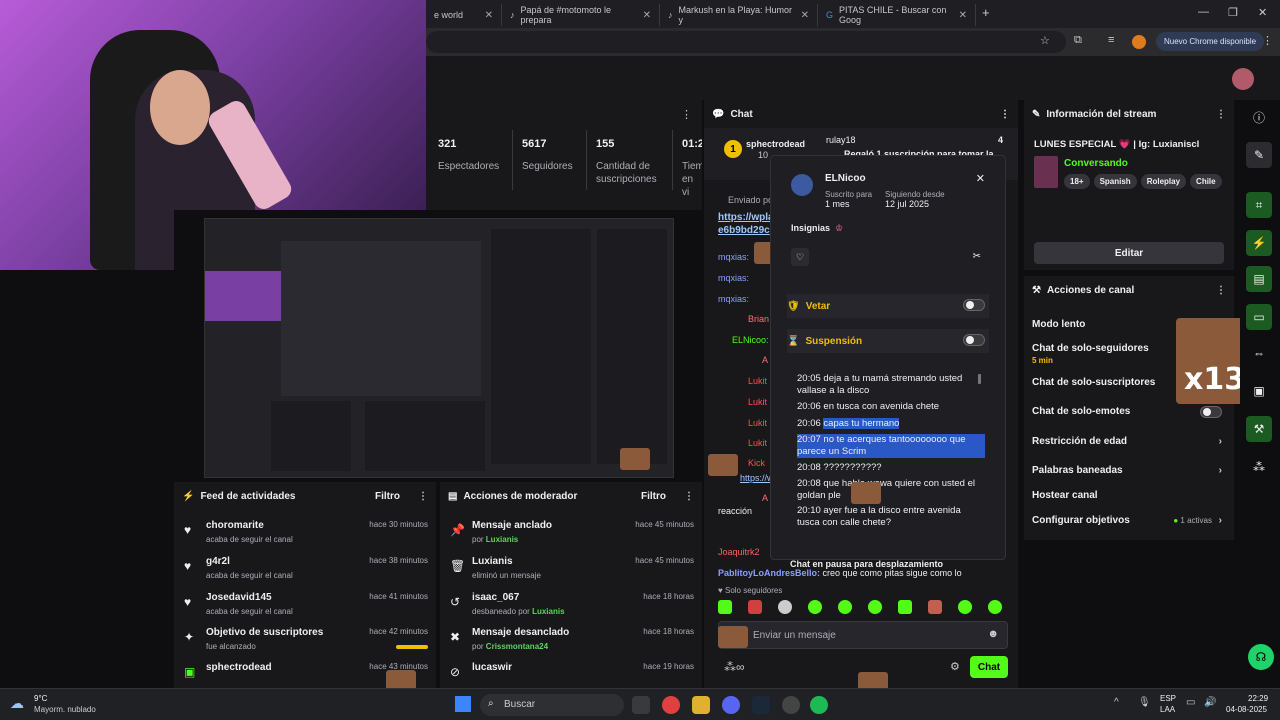 The height and width of the screenshot is (720, 1280). Describe the element at coordinates (1111, 40) in the screenshot. I see `media-icon: ≡` at that location.